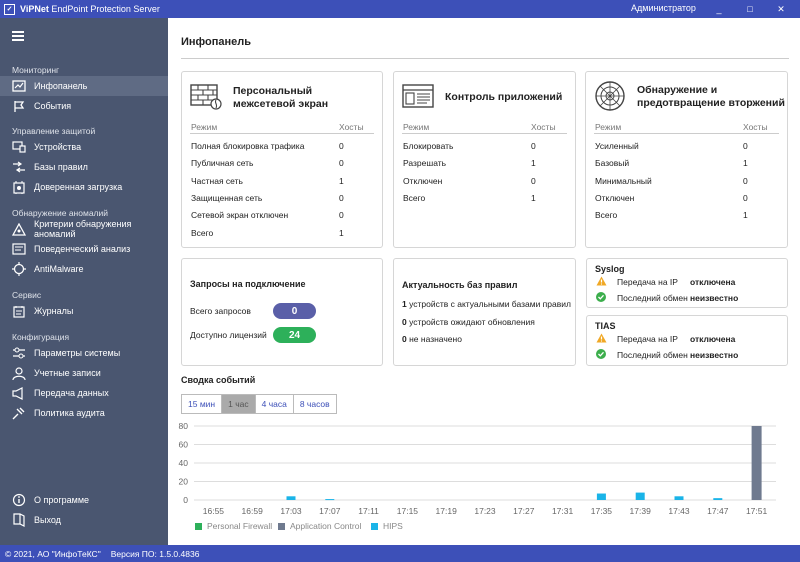 This screenshot has width=800, height=562. Describe the element at coordinates (281, 97) in the screenshot. I see `card-title: Персональный межсетевой экран` at that location.